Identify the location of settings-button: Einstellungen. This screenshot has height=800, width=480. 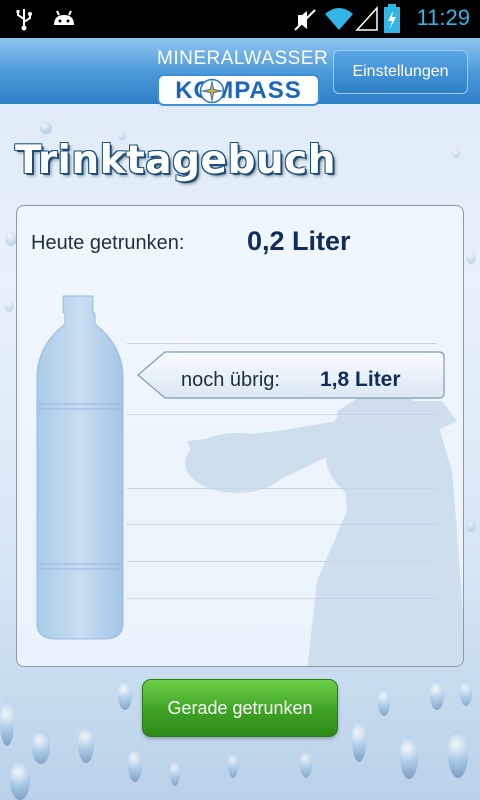
(400, 72).